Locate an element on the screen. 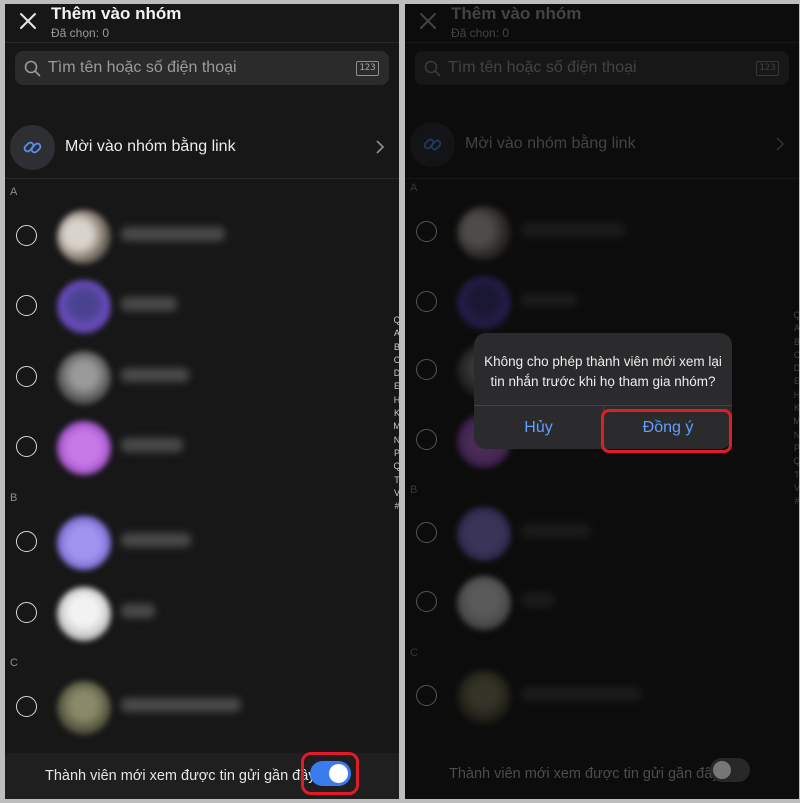  link-icon is located at coordinates (32, 147).